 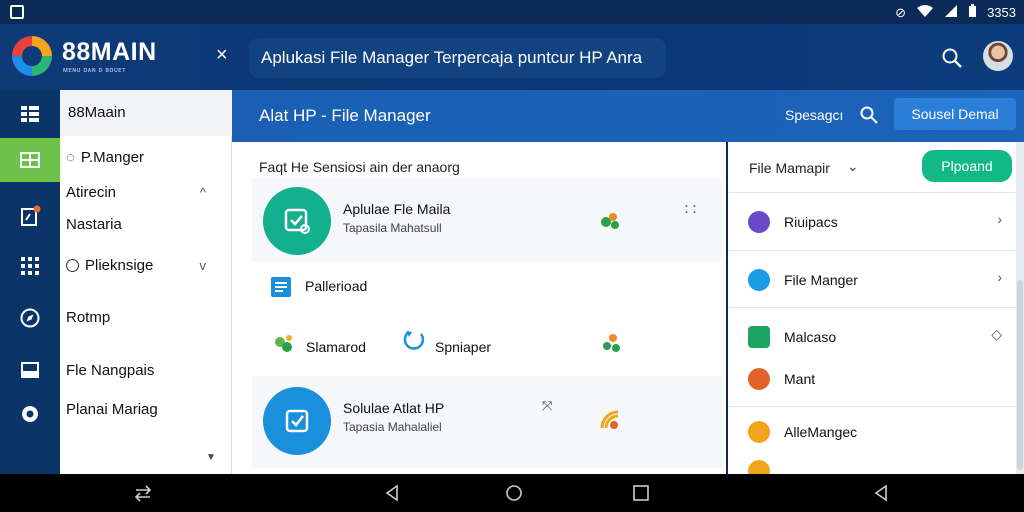 What do you see at coordinates (211, 457) in the screenshot?
I see `scroll-down-icon: ▼` at bounding box center [211, 457].